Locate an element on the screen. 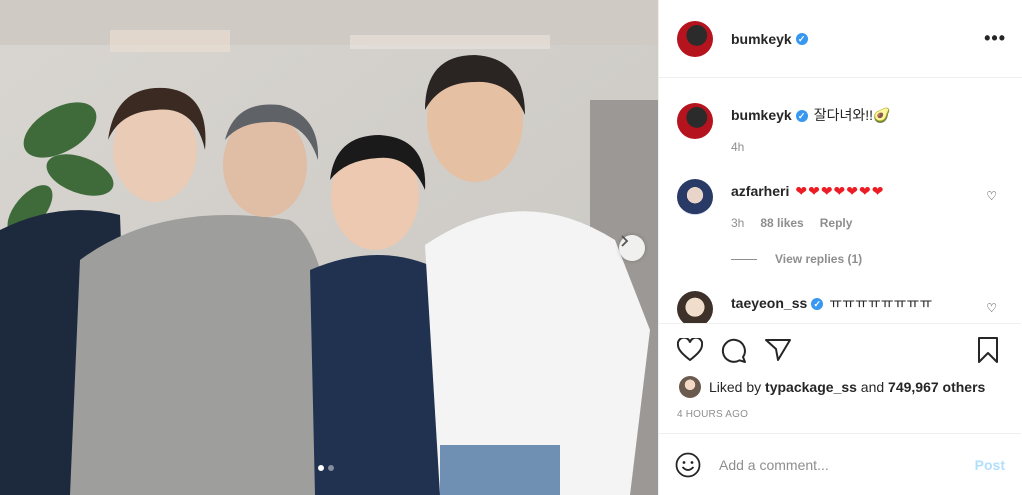  caption-author-username: bumkeyk is located at coordinates (761, 115).